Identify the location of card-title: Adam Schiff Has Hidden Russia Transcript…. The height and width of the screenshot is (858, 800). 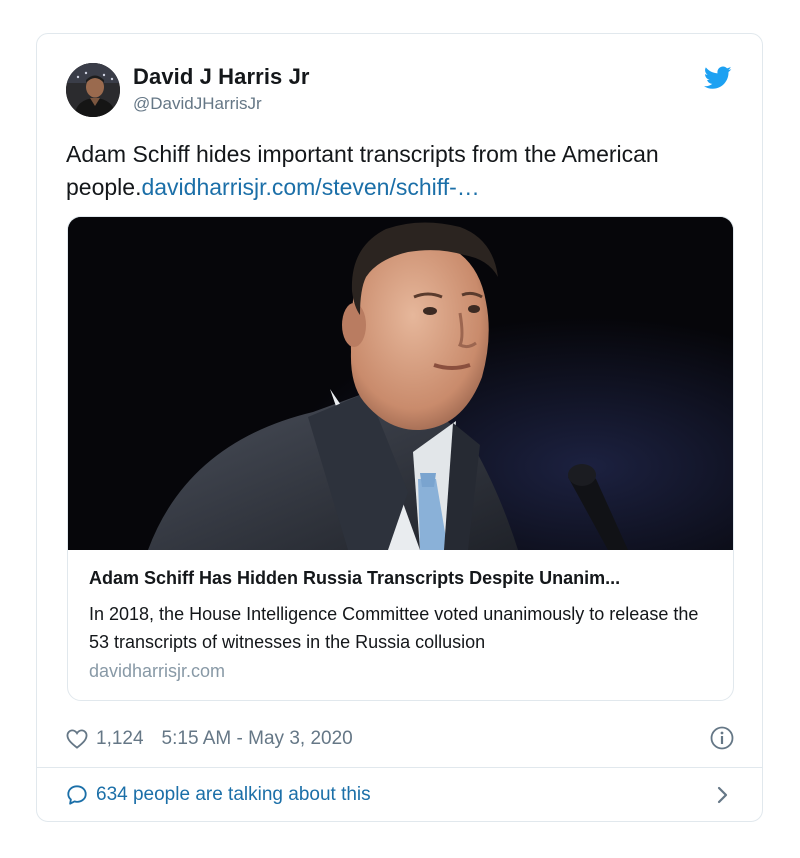
(404, 578).